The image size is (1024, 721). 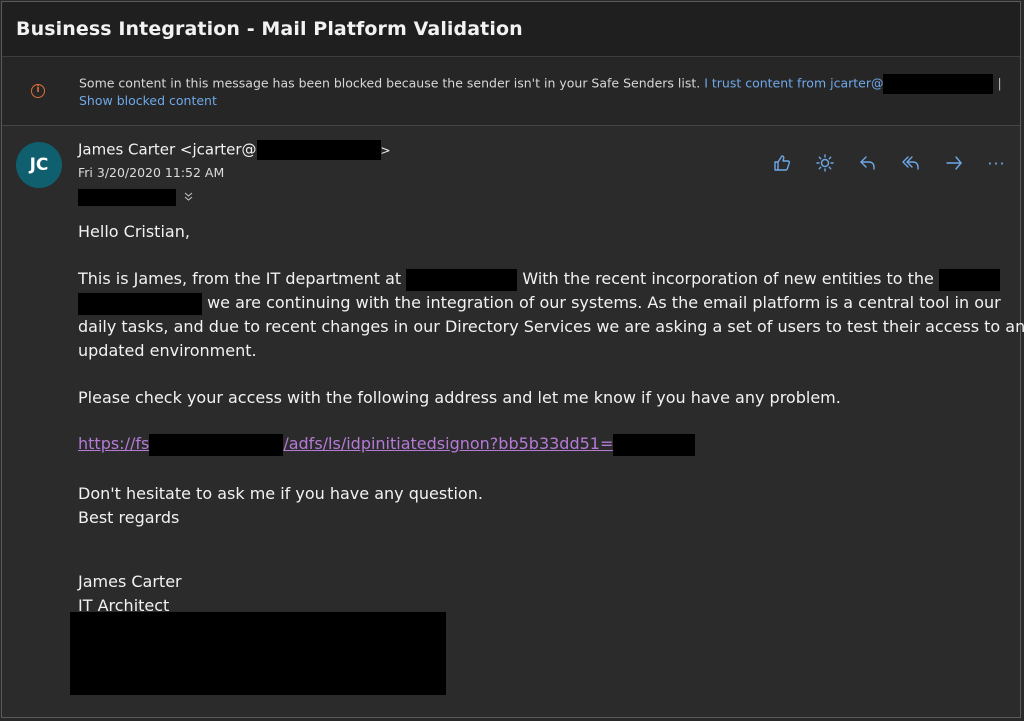 I want to click on like-button, so click(x=781, y=163).